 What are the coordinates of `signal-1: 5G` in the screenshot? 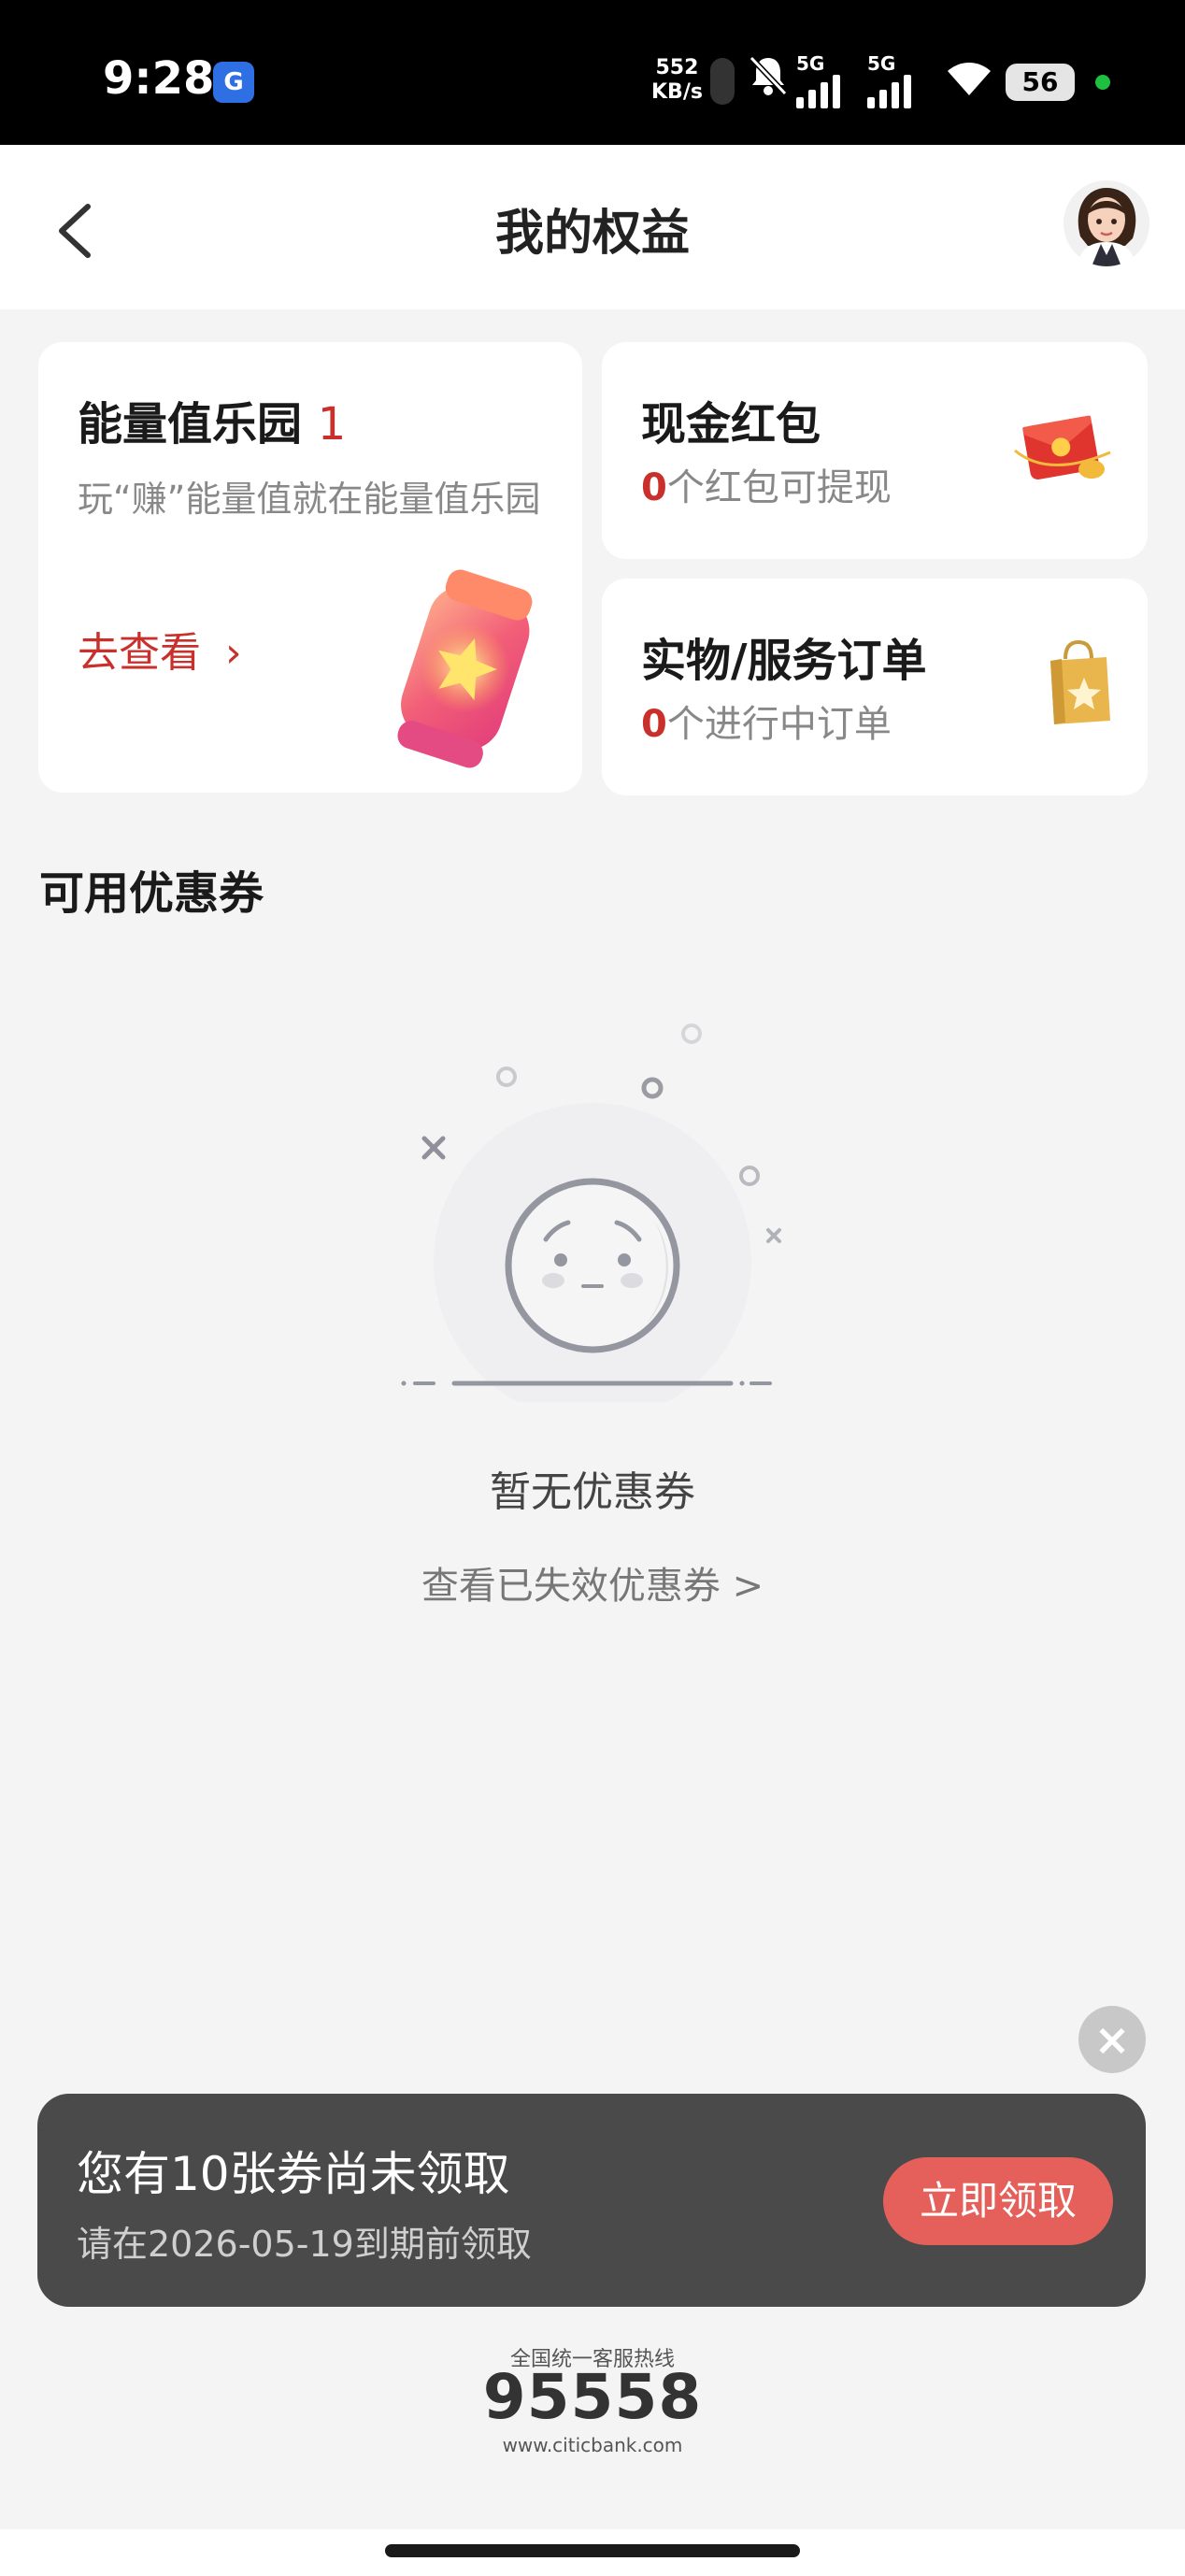 It's located at (818, 80).